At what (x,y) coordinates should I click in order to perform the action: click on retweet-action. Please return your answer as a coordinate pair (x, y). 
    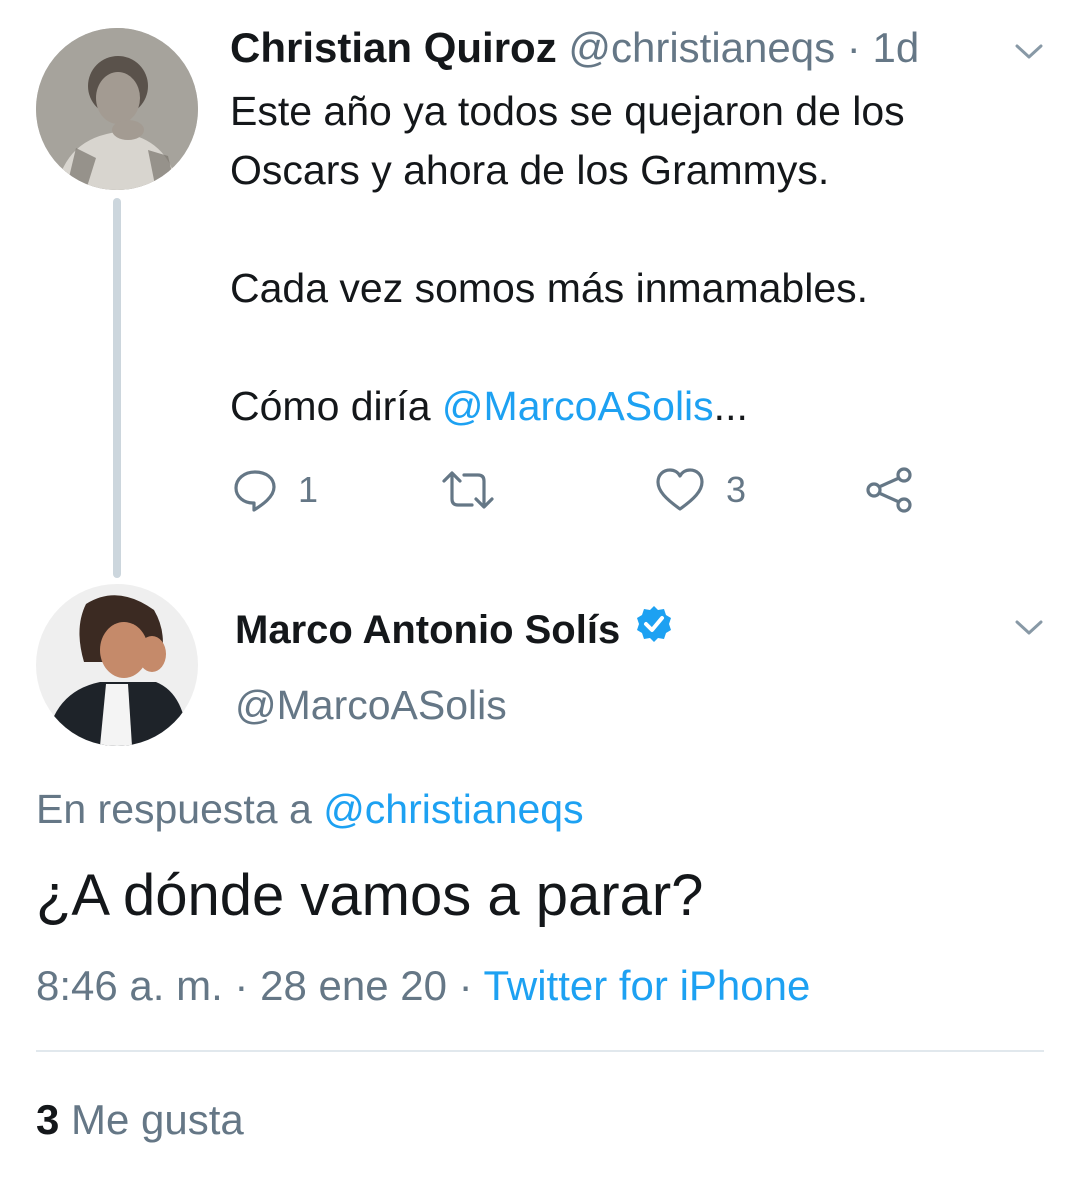
    Looking at the image, I should click on (478, 490).